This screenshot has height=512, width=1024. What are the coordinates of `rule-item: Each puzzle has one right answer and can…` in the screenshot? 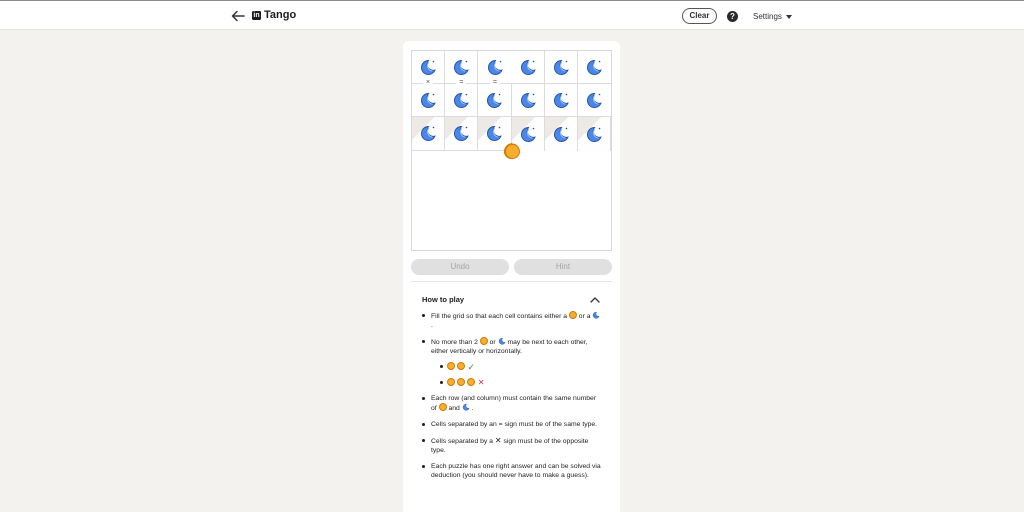 It's located at (512, 471).